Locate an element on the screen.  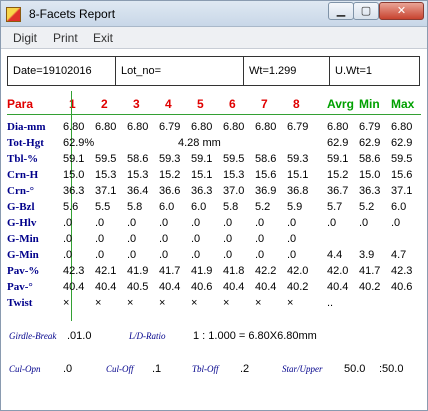
date-field: Date=19102016 is located at coordinates (62, 71).